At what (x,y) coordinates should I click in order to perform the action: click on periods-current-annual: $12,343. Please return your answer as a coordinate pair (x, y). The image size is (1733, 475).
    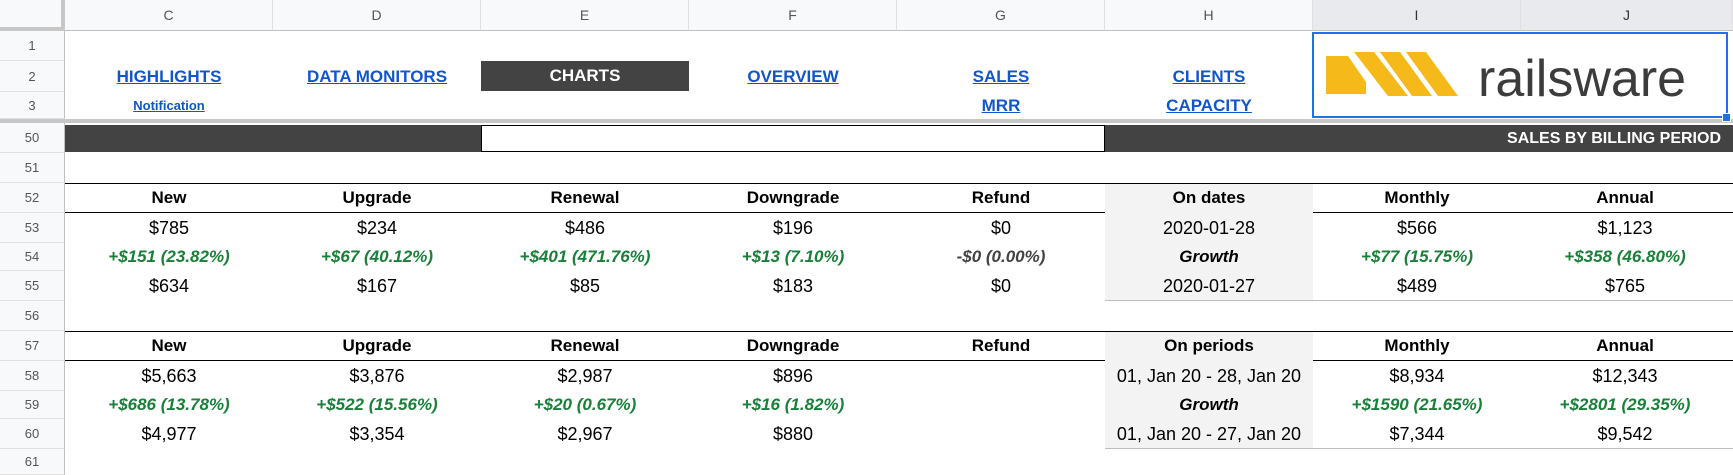
    Looking at the image, I should click on (1625, 375).